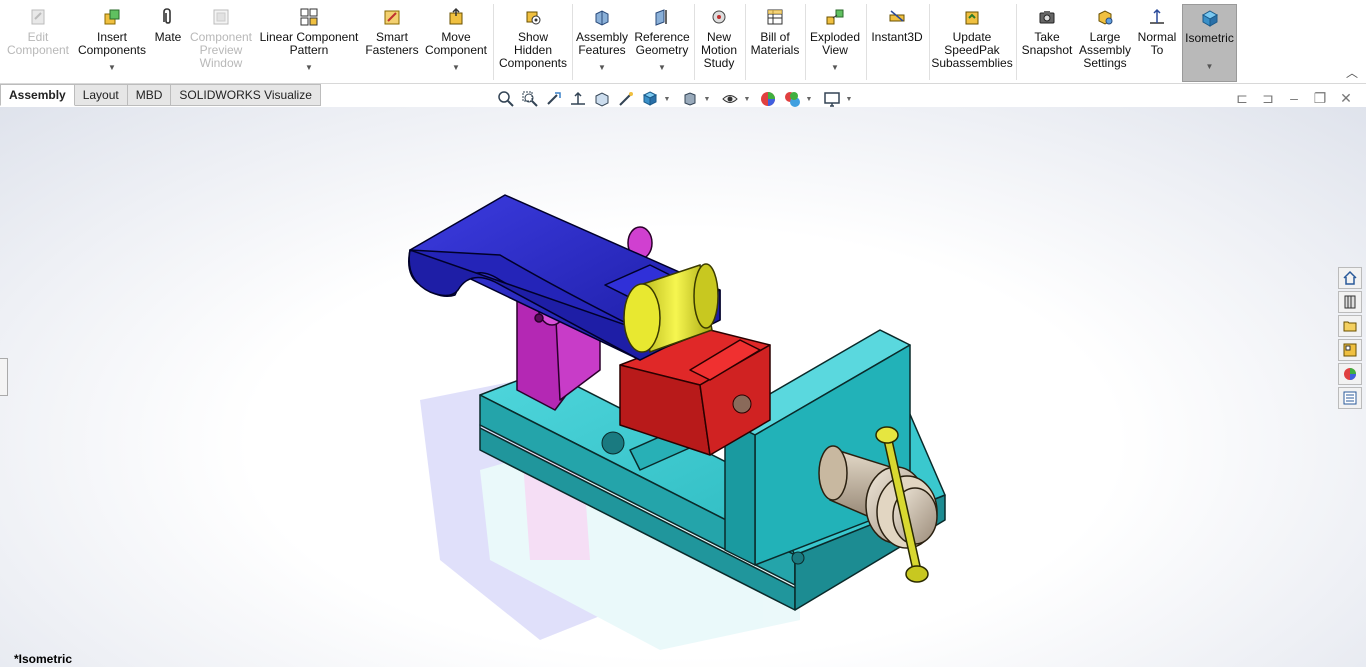 This screenshot has height=667, width=1366. What do you see at coordinates (602, 43) in the screenshot?
I see `assembly-features-button: Assembly Features ▼` at bounding box center [602, 43].